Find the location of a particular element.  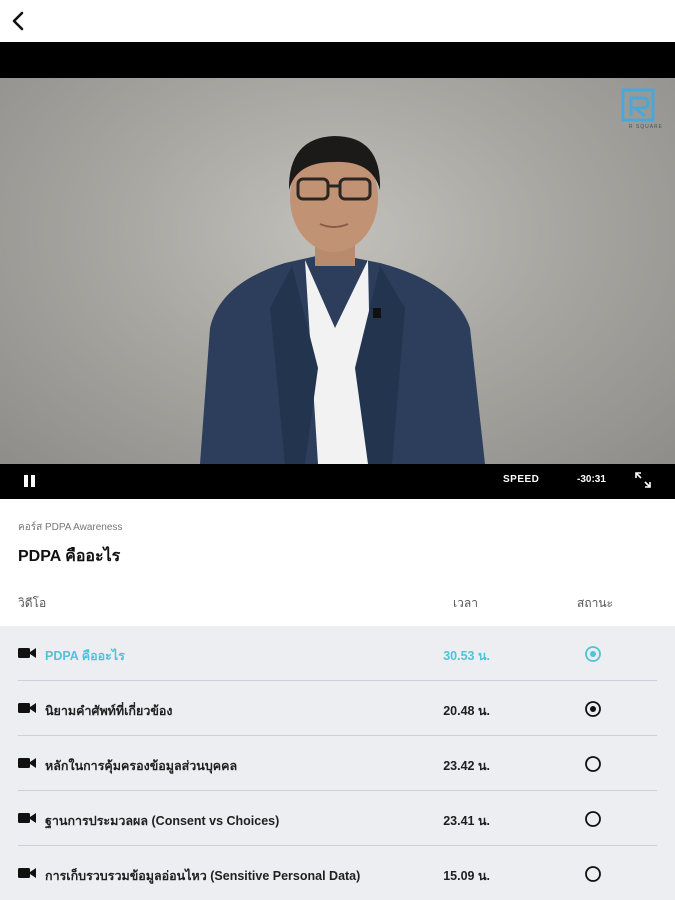

fullscreen-button is located at coordinates (643, 480).